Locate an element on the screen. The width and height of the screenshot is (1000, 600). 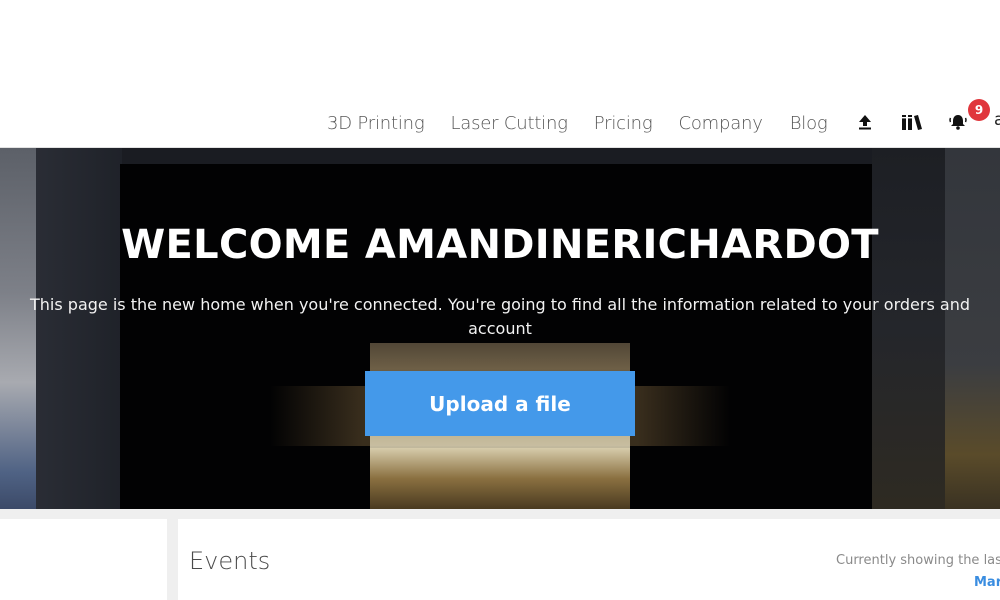
hero-background-image is located at coordinates (500, 478).